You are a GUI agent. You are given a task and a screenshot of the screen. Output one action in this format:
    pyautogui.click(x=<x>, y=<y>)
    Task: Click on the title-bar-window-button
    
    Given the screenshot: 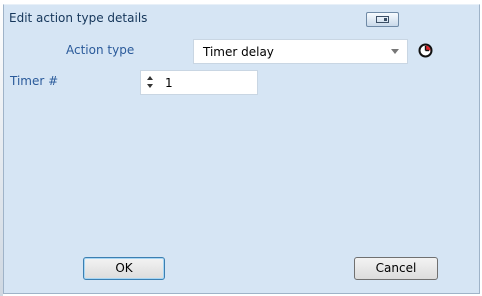 What is the action you would take?
    pyautogui.click(x=382, y=19)
    